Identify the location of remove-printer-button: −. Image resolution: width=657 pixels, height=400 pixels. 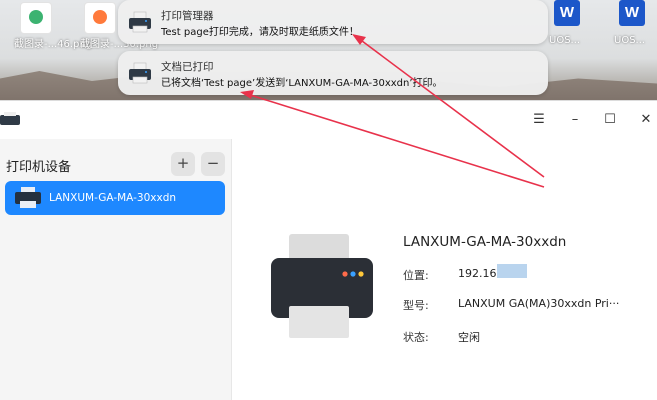
(213, 164).